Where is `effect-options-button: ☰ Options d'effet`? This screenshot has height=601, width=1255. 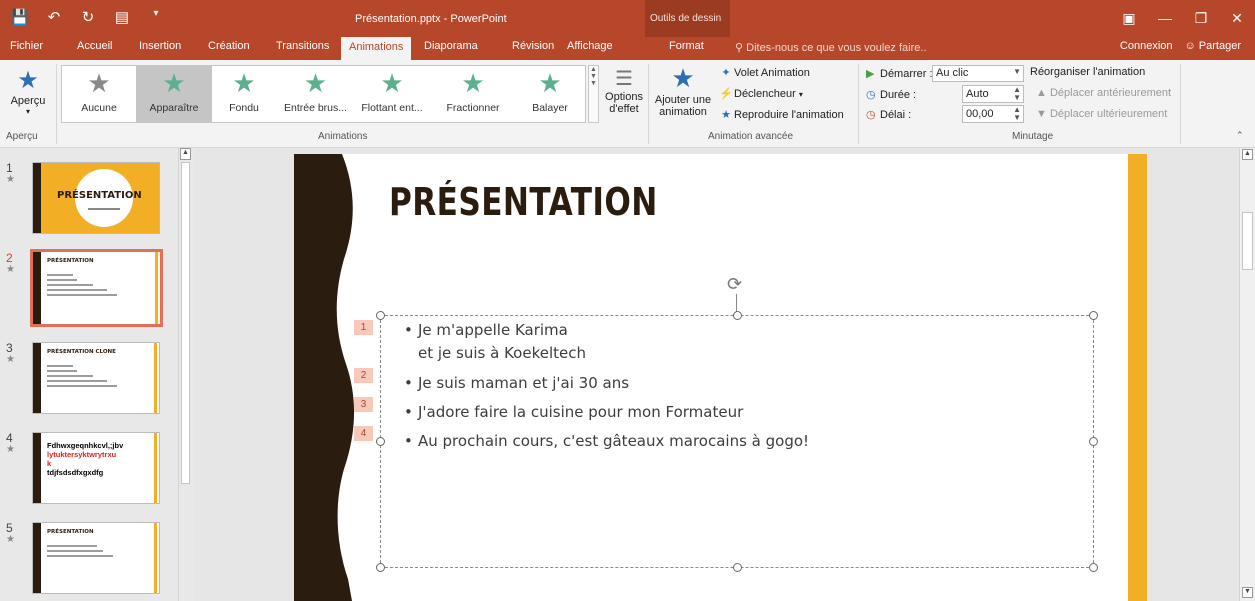 effect-options-button: ☰ Options d'effet is located at coordinates (624, 90).